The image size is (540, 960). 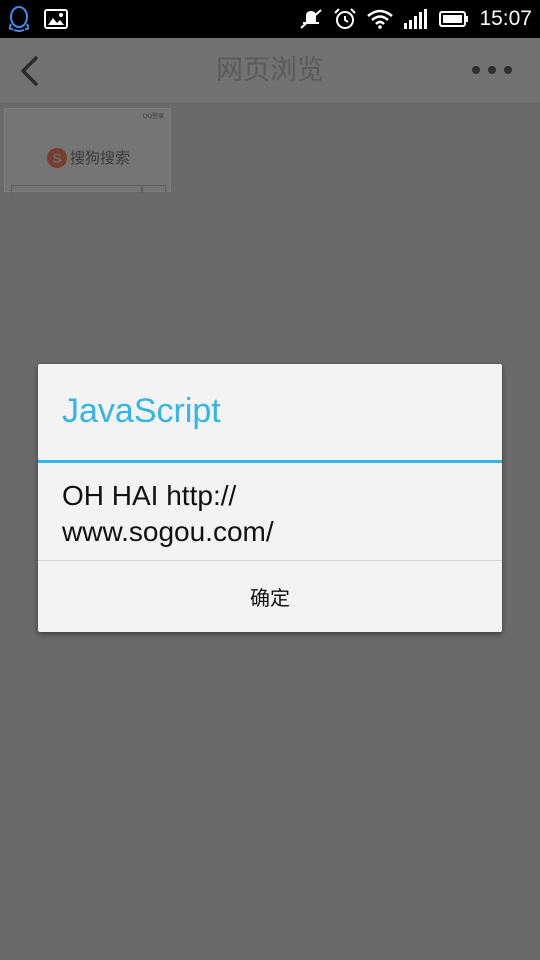 I want to click on page-title: 网页浏览, so click(x=270, y=70).